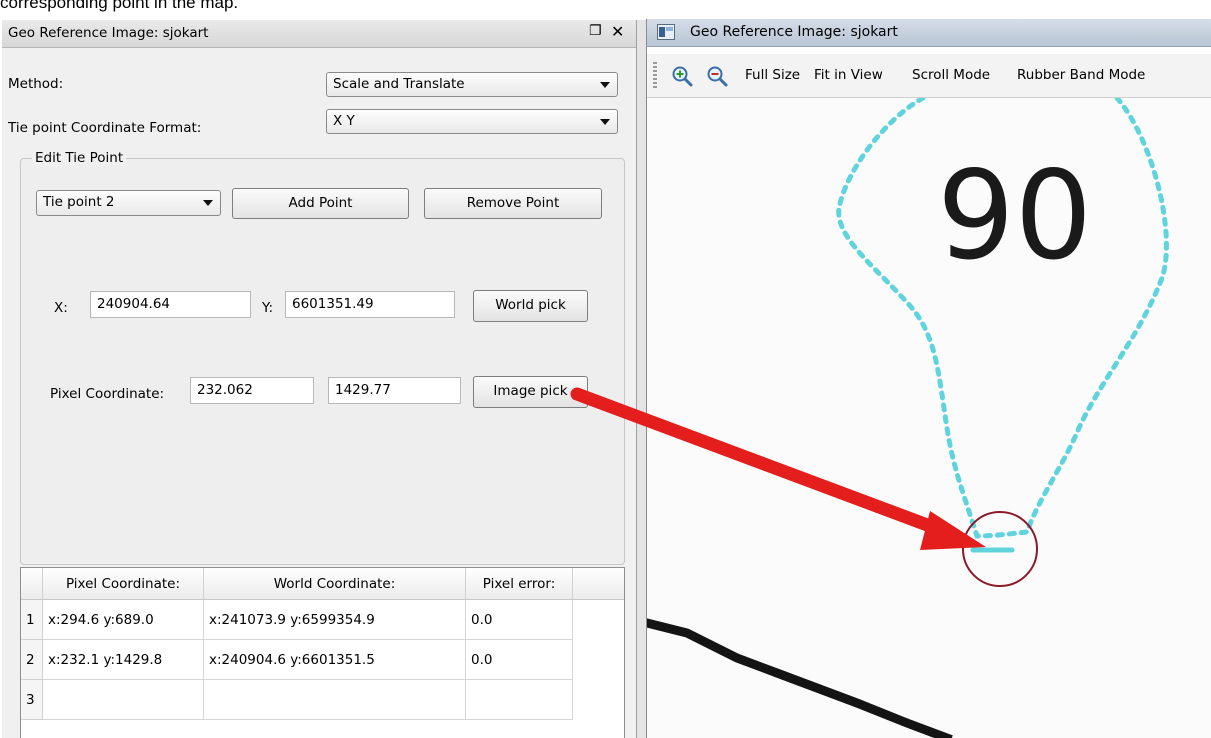  Describe the element at coordinates (252, 390) in the screenshot. I see `pixel-x-field: 232.062` at that location.